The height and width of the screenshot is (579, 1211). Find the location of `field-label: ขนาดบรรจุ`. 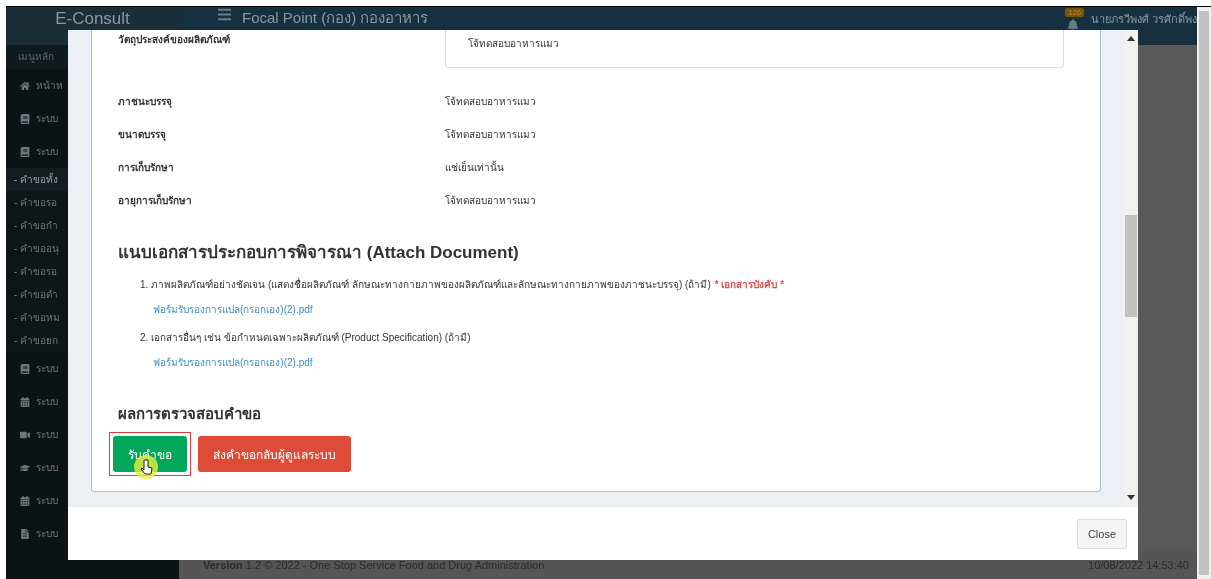

field-label: ขนาดบรรจุ is located at coordinates (142, 135).